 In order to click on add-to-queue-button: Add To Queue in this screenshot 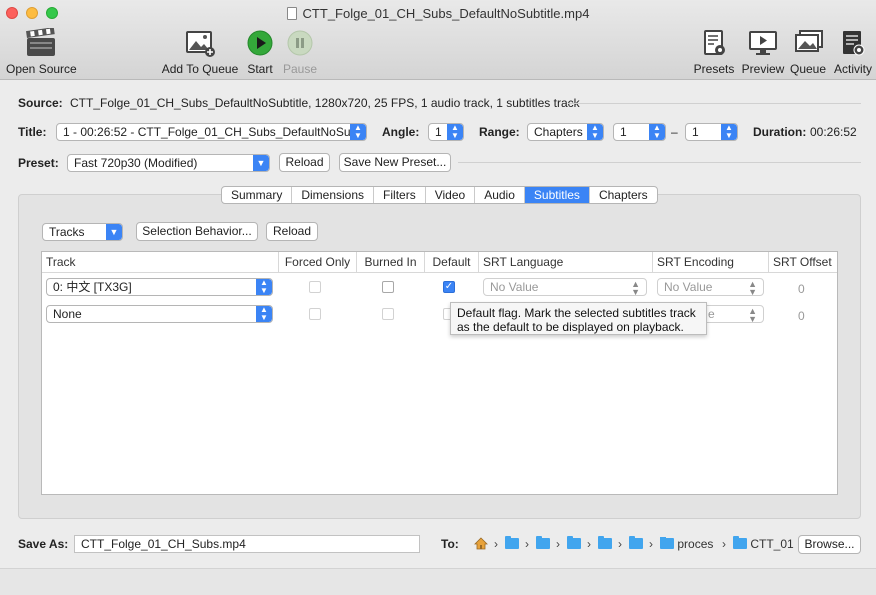, I will do `click(200, 52)`.